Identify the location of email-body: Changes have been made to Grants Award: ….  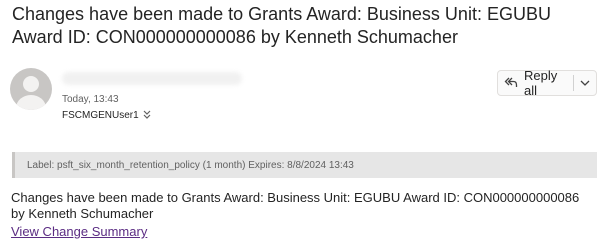
(295, 205).